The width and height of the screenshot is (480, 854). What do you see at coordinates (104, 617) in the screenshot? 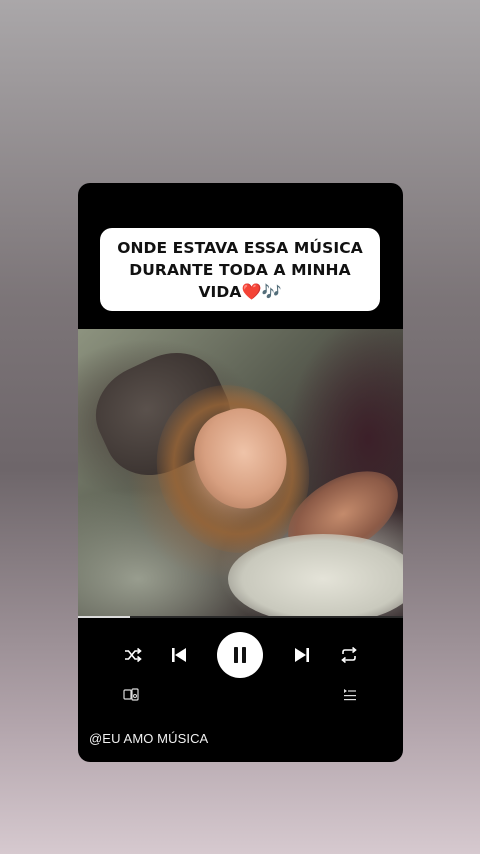
I see `progress-fill` at bounding box center [104, 617].